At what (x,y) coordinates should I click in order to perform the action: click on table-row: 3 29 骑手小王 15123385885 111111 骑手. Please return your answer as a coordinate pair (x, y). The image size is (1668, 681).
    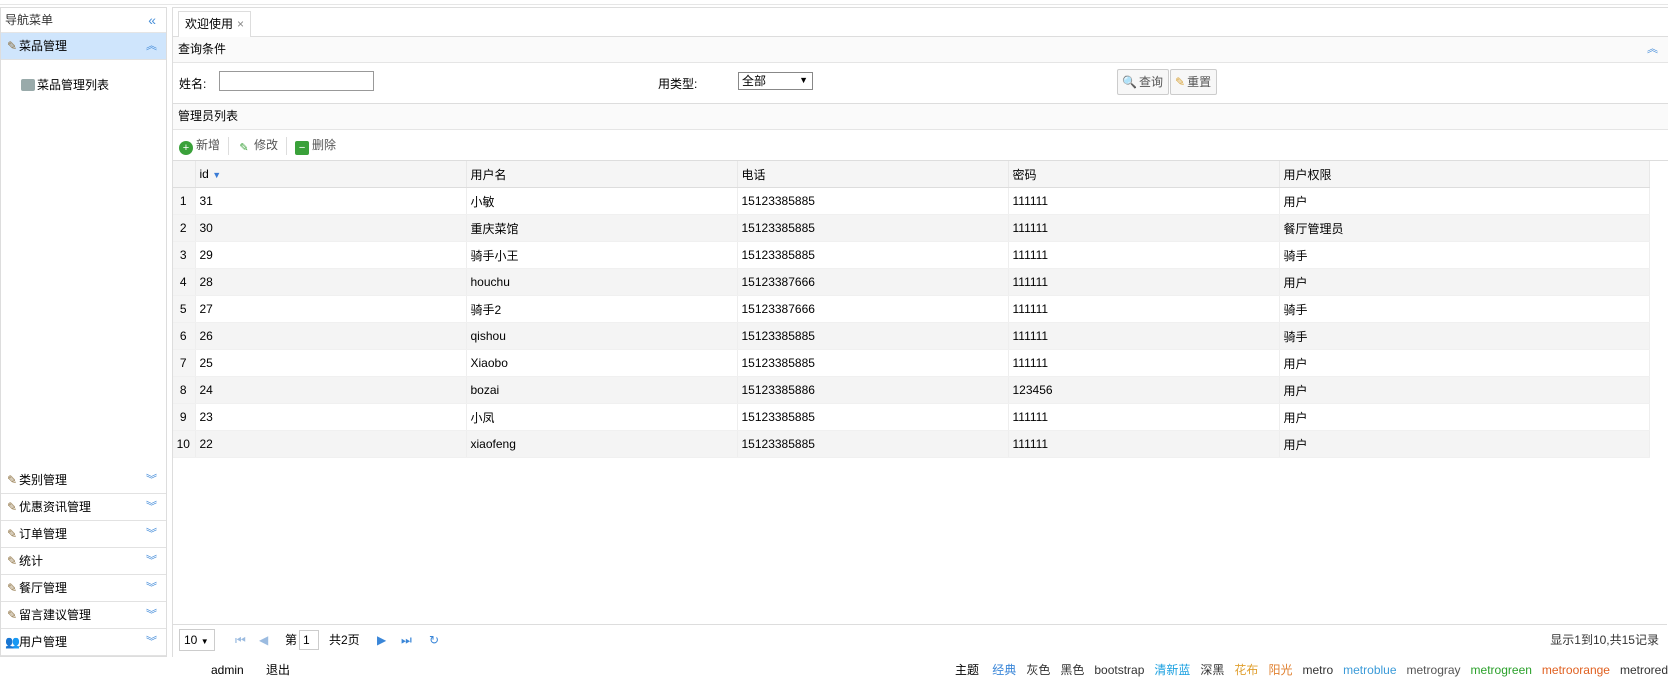
    Looking at the image, I should click on (911, 255).